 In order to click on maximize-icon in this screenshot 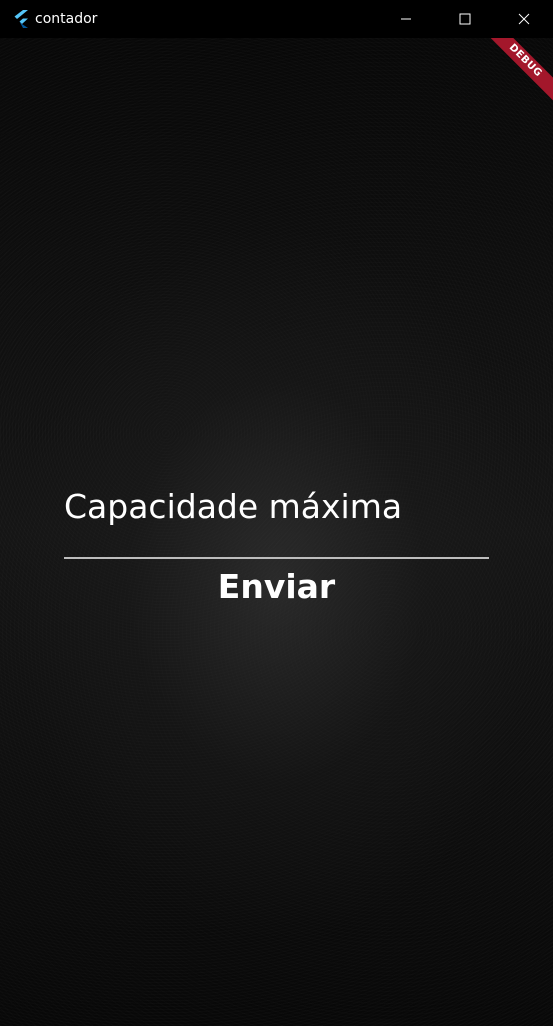, I will do `click(464, 19)`.